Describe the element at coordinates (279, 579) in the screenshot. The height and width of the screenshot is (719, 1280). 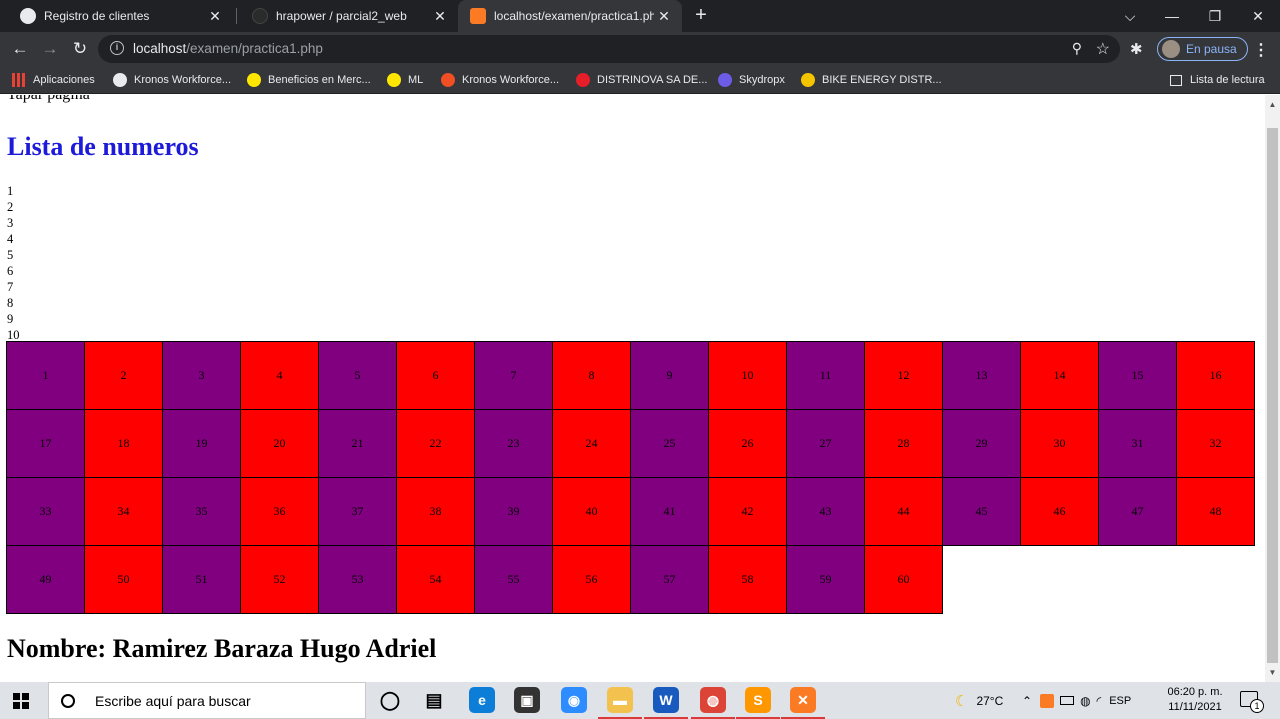
I see `grid-cell: 52` at that location.